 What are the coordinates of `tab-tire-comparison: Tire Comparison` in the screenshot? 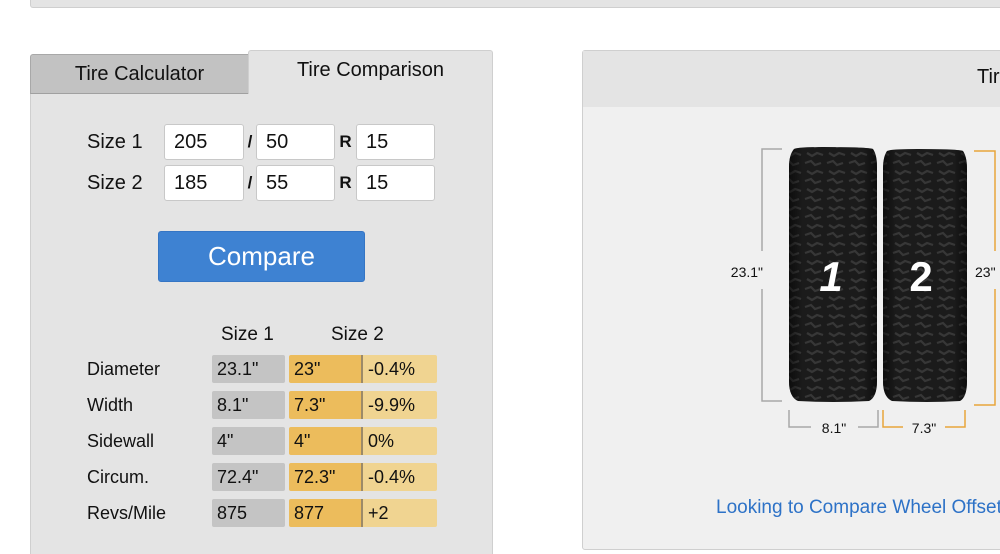 It's located at (370, 72).